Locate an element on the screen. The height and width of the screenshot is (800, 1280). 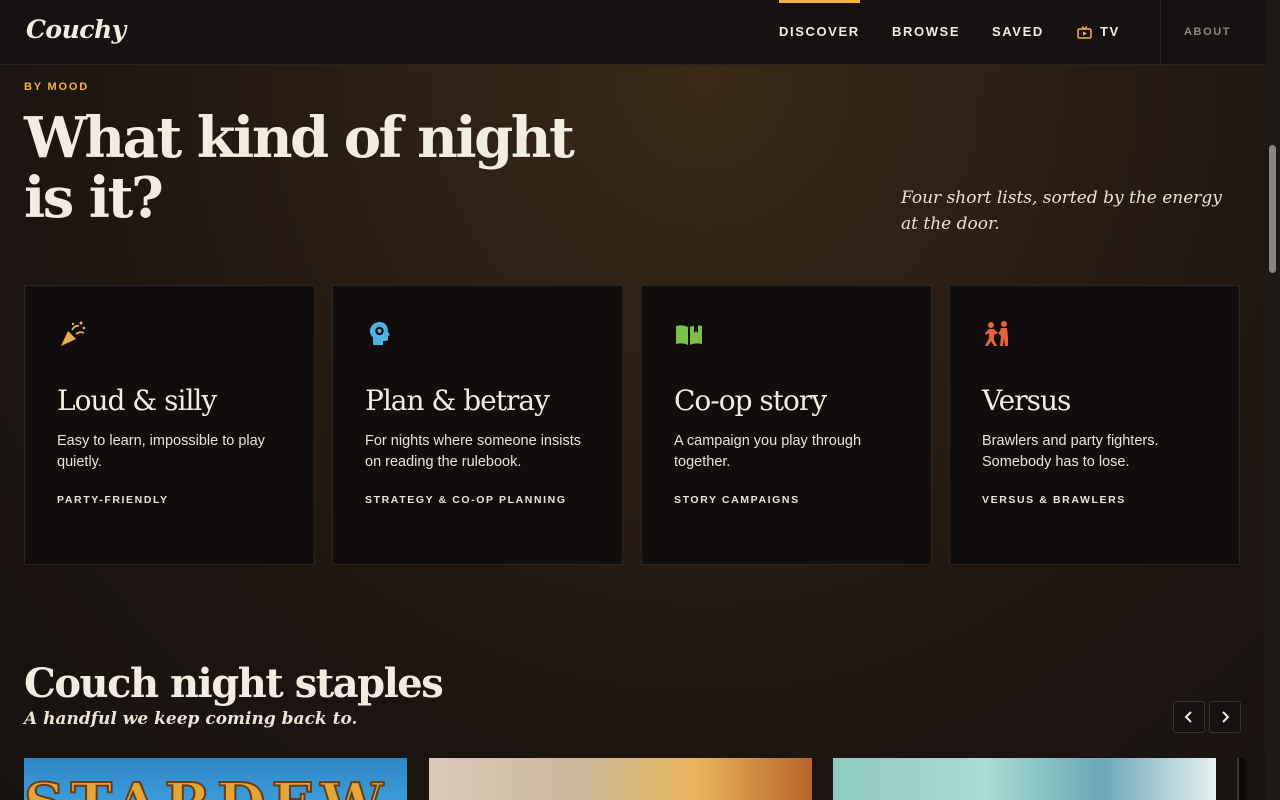
chevron-left-icon is located at coordinates (1188, 717).